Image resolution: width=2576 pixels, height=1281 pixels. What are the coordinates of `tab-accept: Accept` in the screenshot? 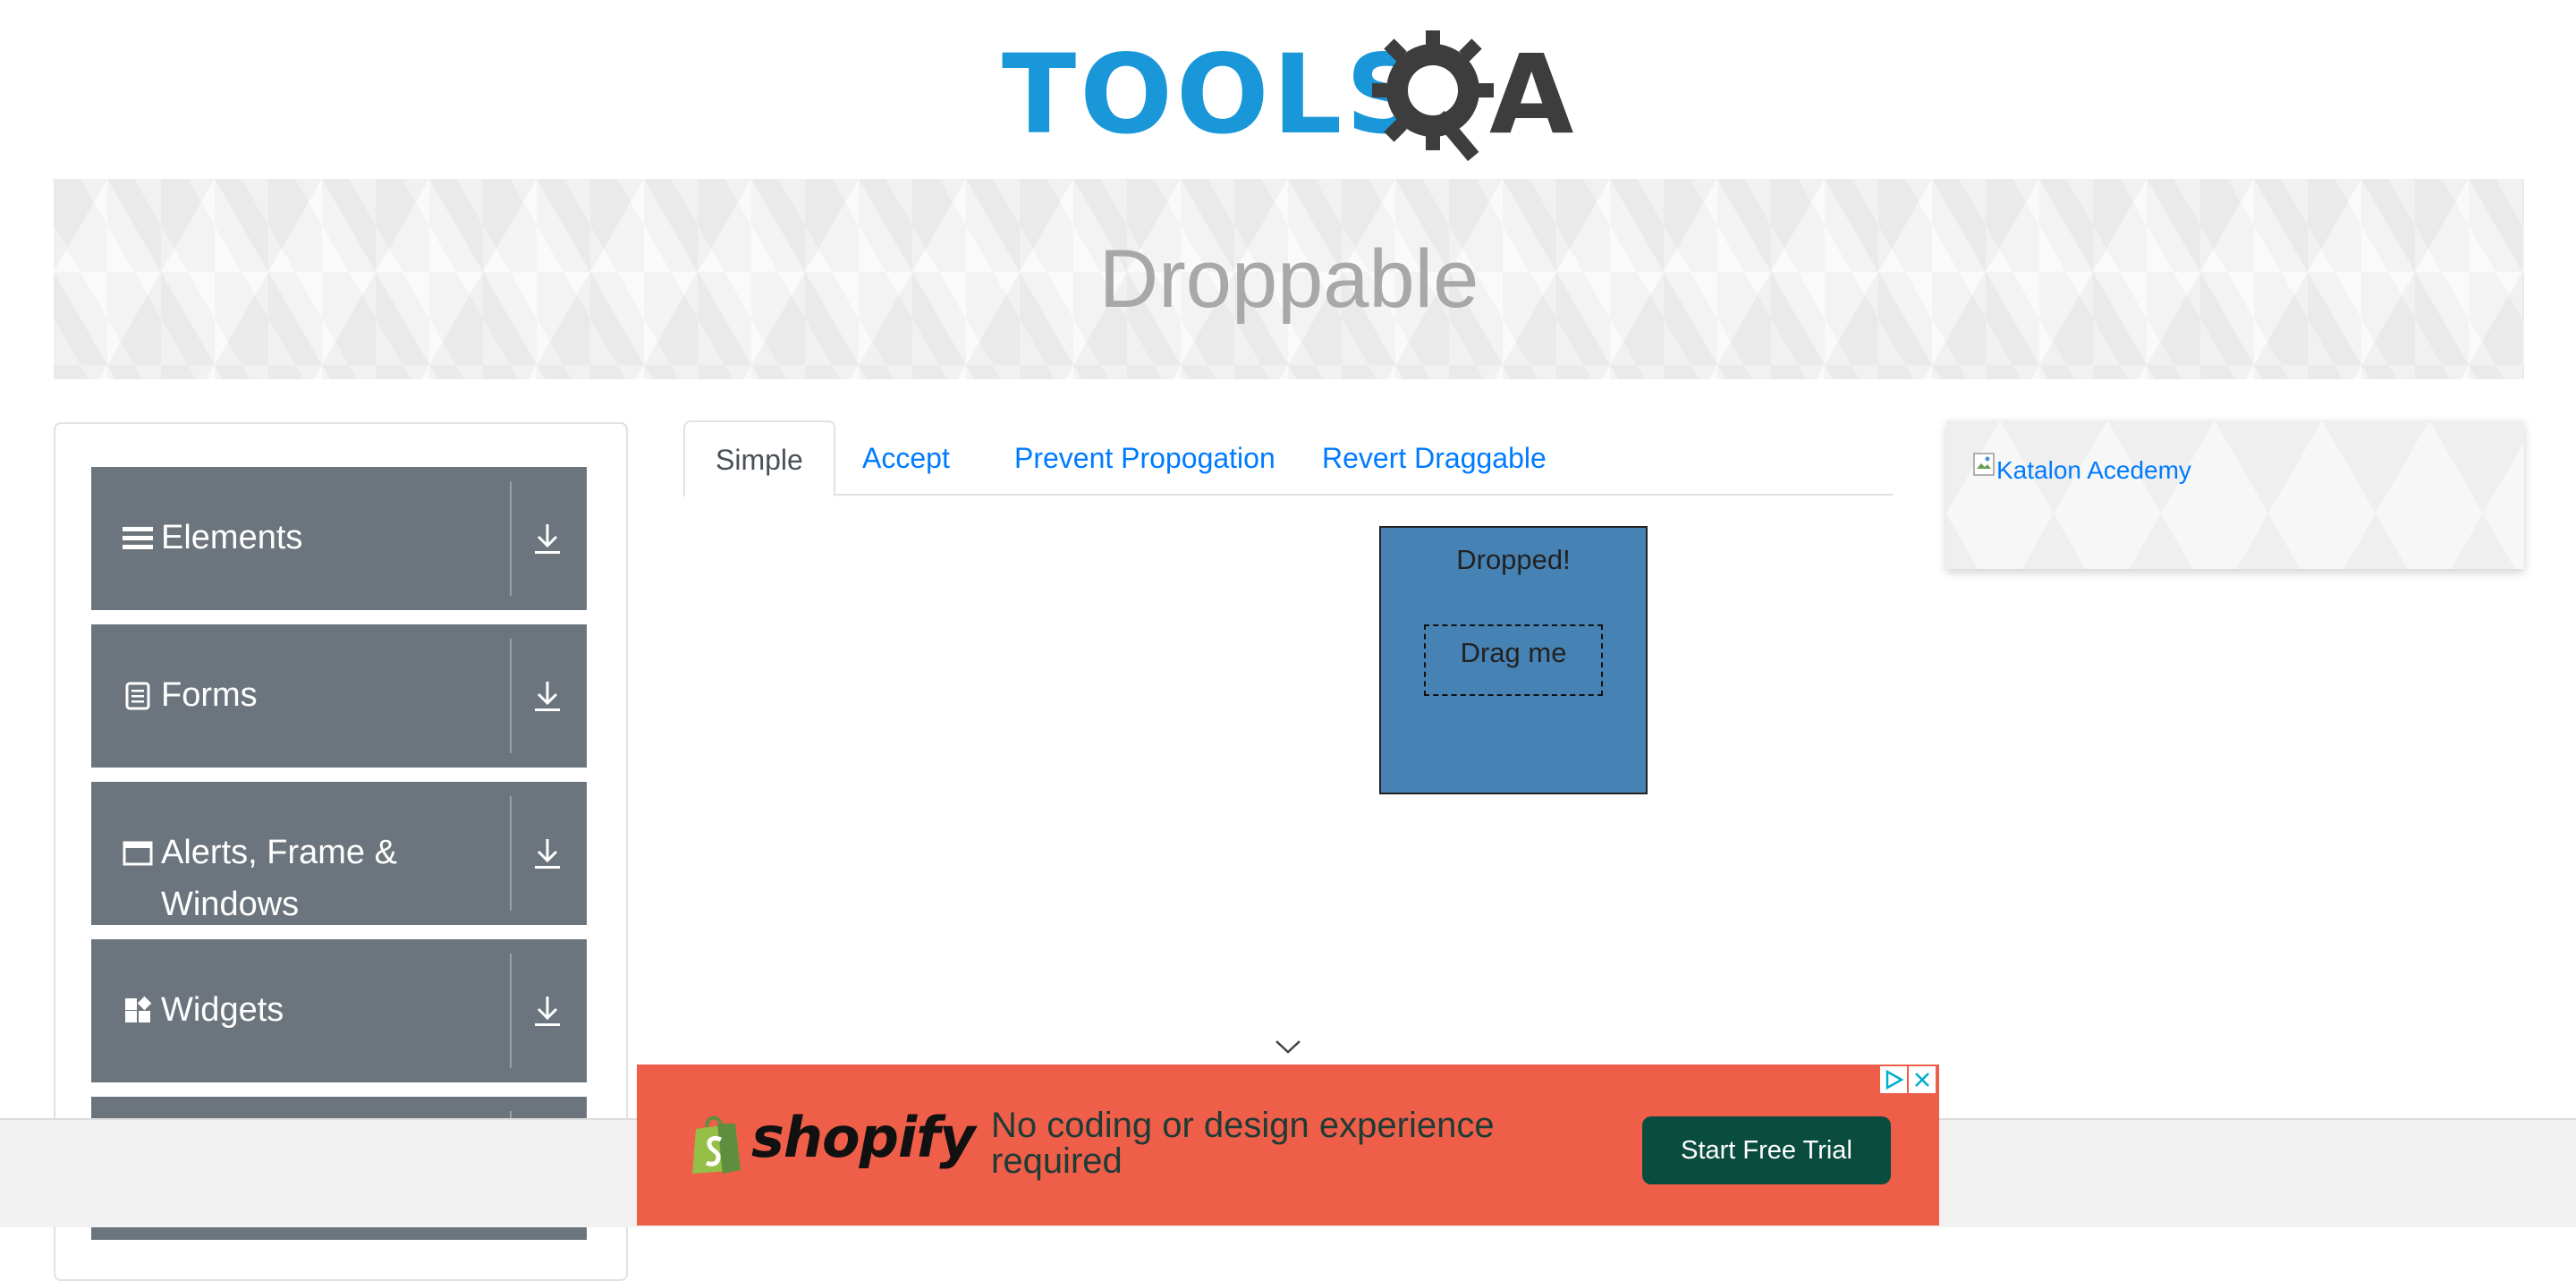 It's located at (906, 458).